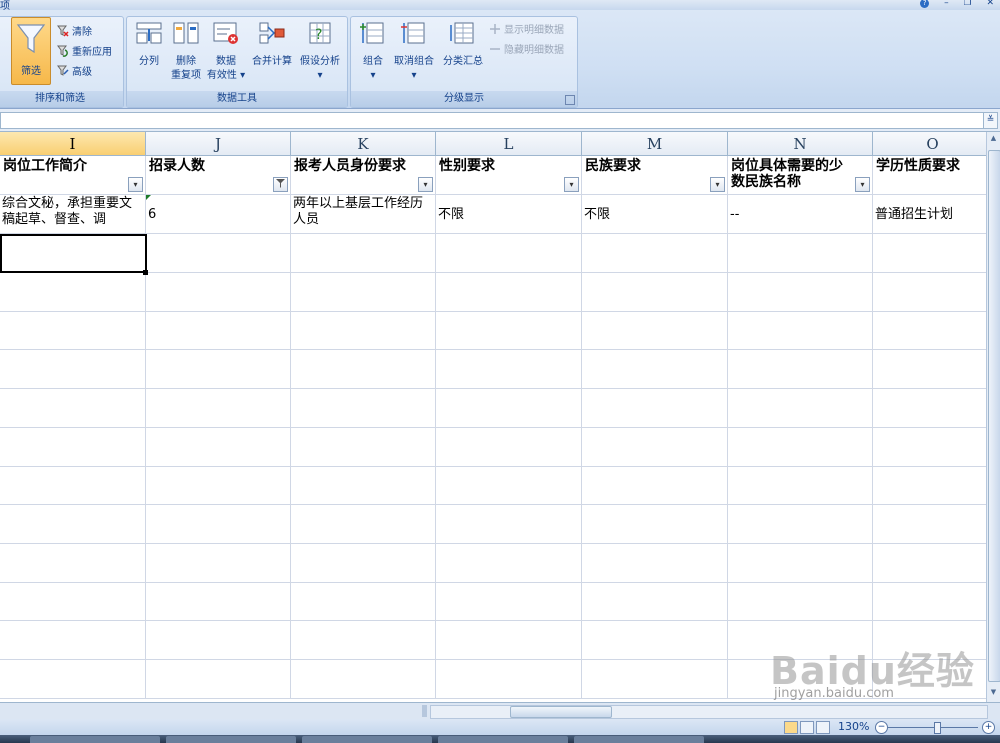 This screenshot has height=743, width=1000. What do you see at coordinates (218, 144) in the screenshot?
I see `column-header-J: J` at bounding box center [218, 144].